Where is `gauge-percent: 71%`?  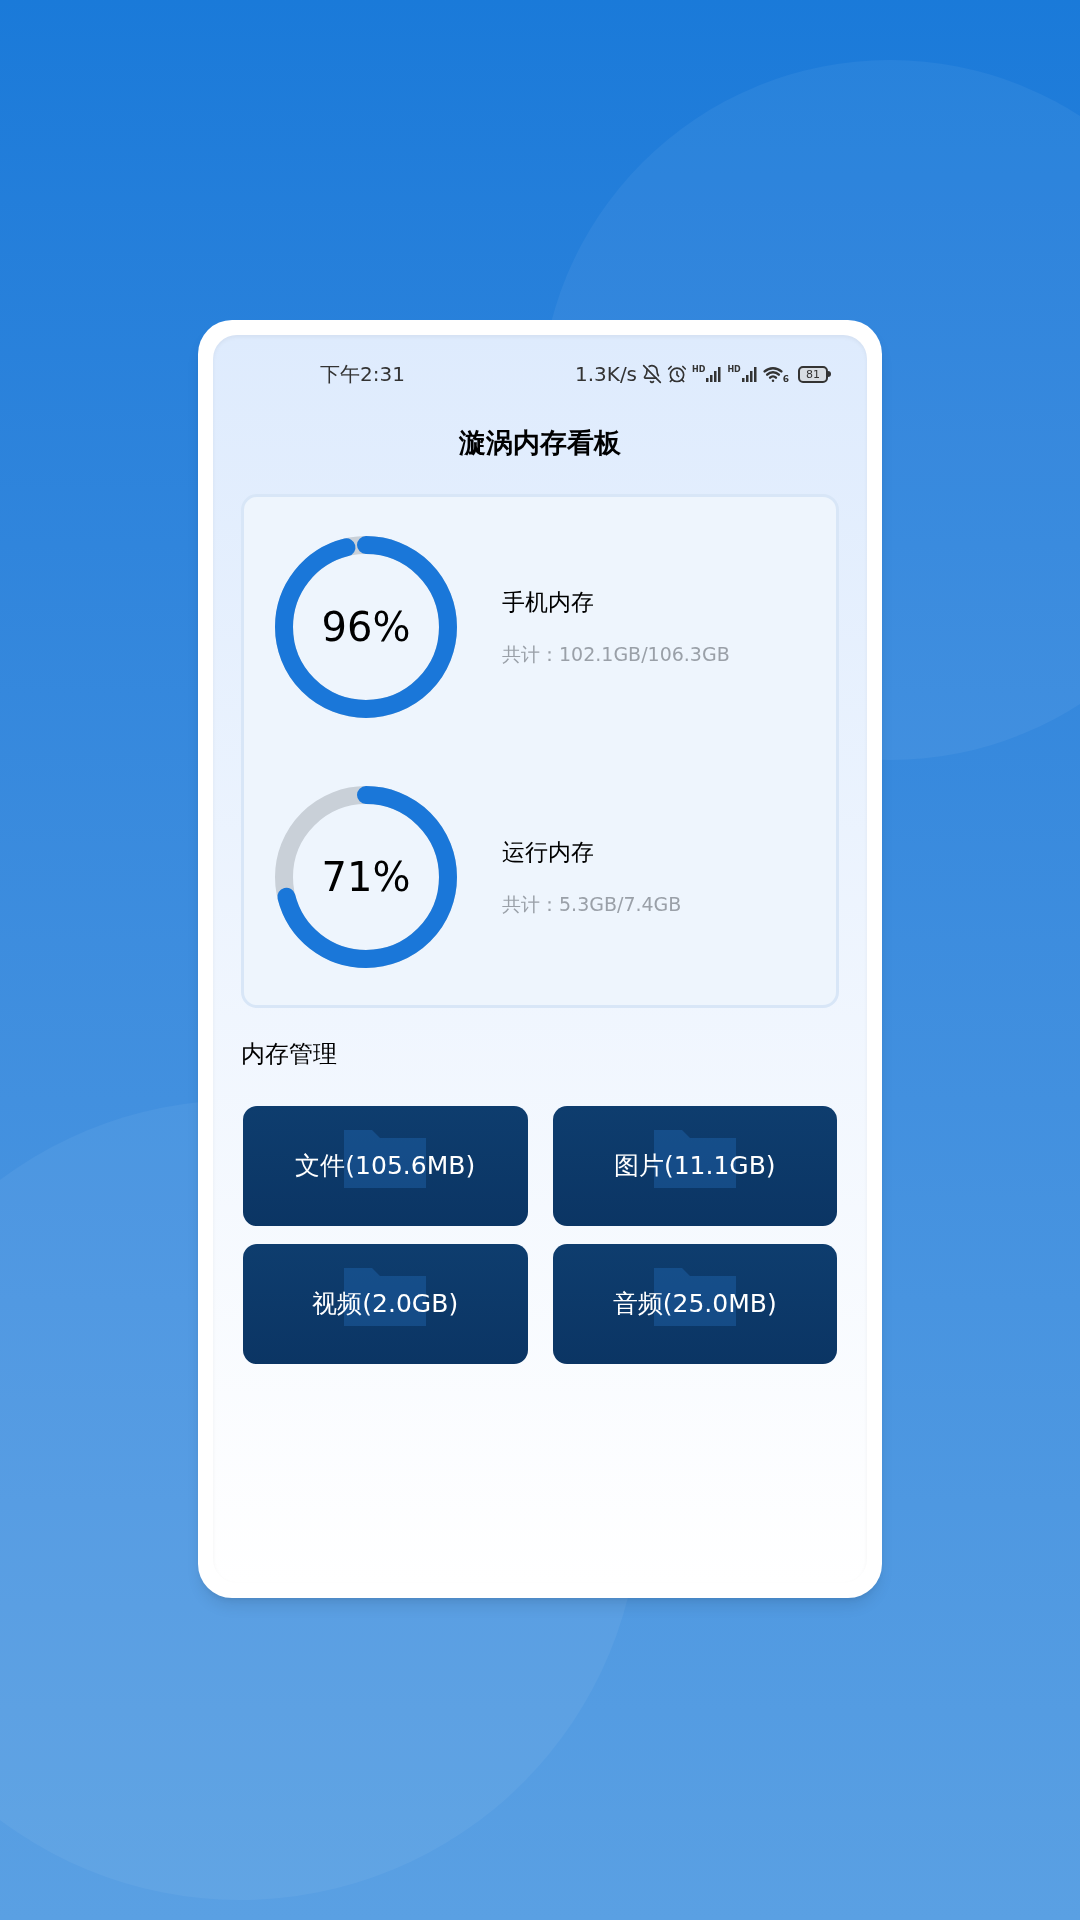 gauge-percent: 71% is located at coordinates (366, 877).